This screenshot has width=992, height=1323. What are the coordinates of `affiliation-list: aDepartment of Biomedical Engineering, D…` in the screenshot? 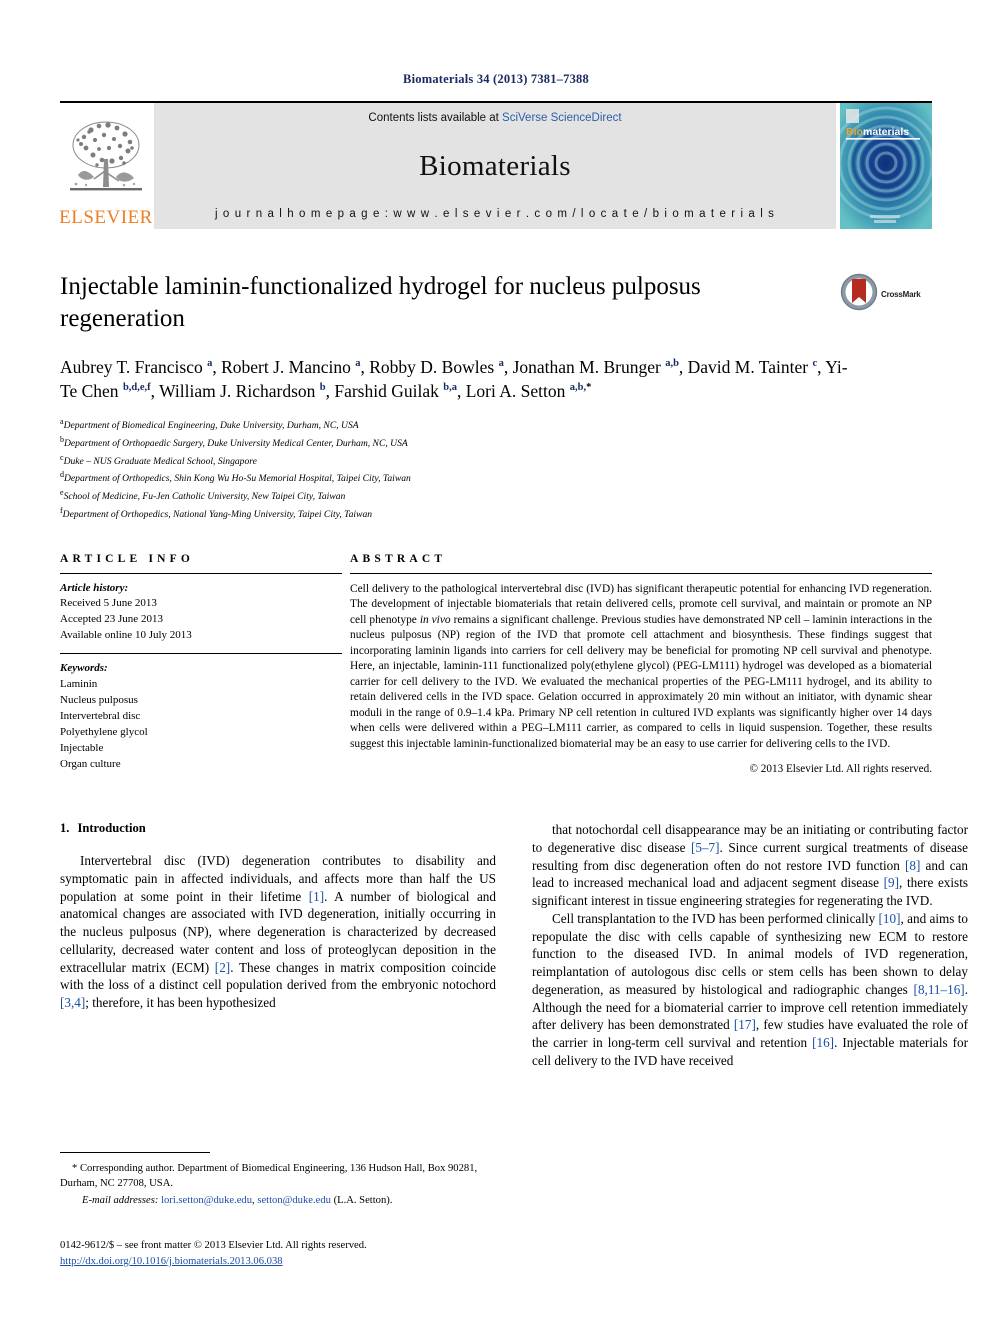 It's located at (496, 469).